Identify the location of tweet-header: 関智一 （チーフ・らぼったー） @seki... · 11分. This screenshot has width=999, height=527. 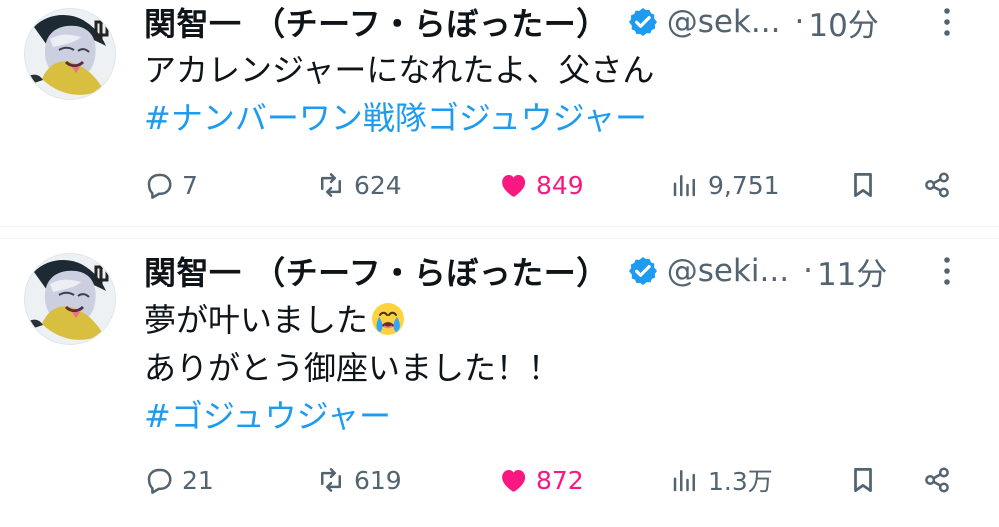
(561, 271).